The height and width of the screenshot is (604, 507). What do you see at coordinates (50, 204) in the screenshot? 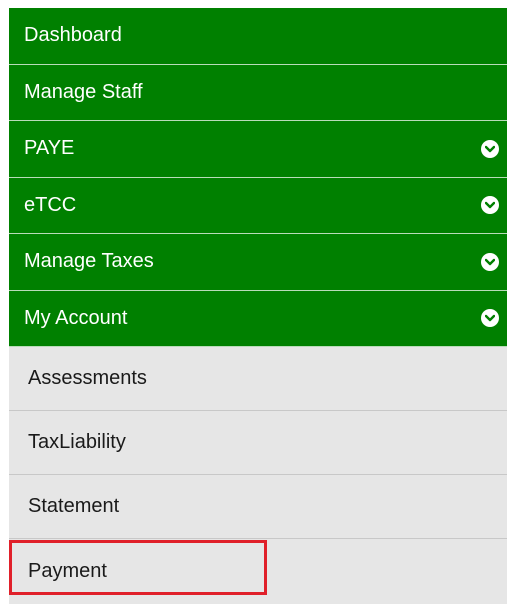
I see `menu-item-label: eTCC` at bounding box center [50, 204].